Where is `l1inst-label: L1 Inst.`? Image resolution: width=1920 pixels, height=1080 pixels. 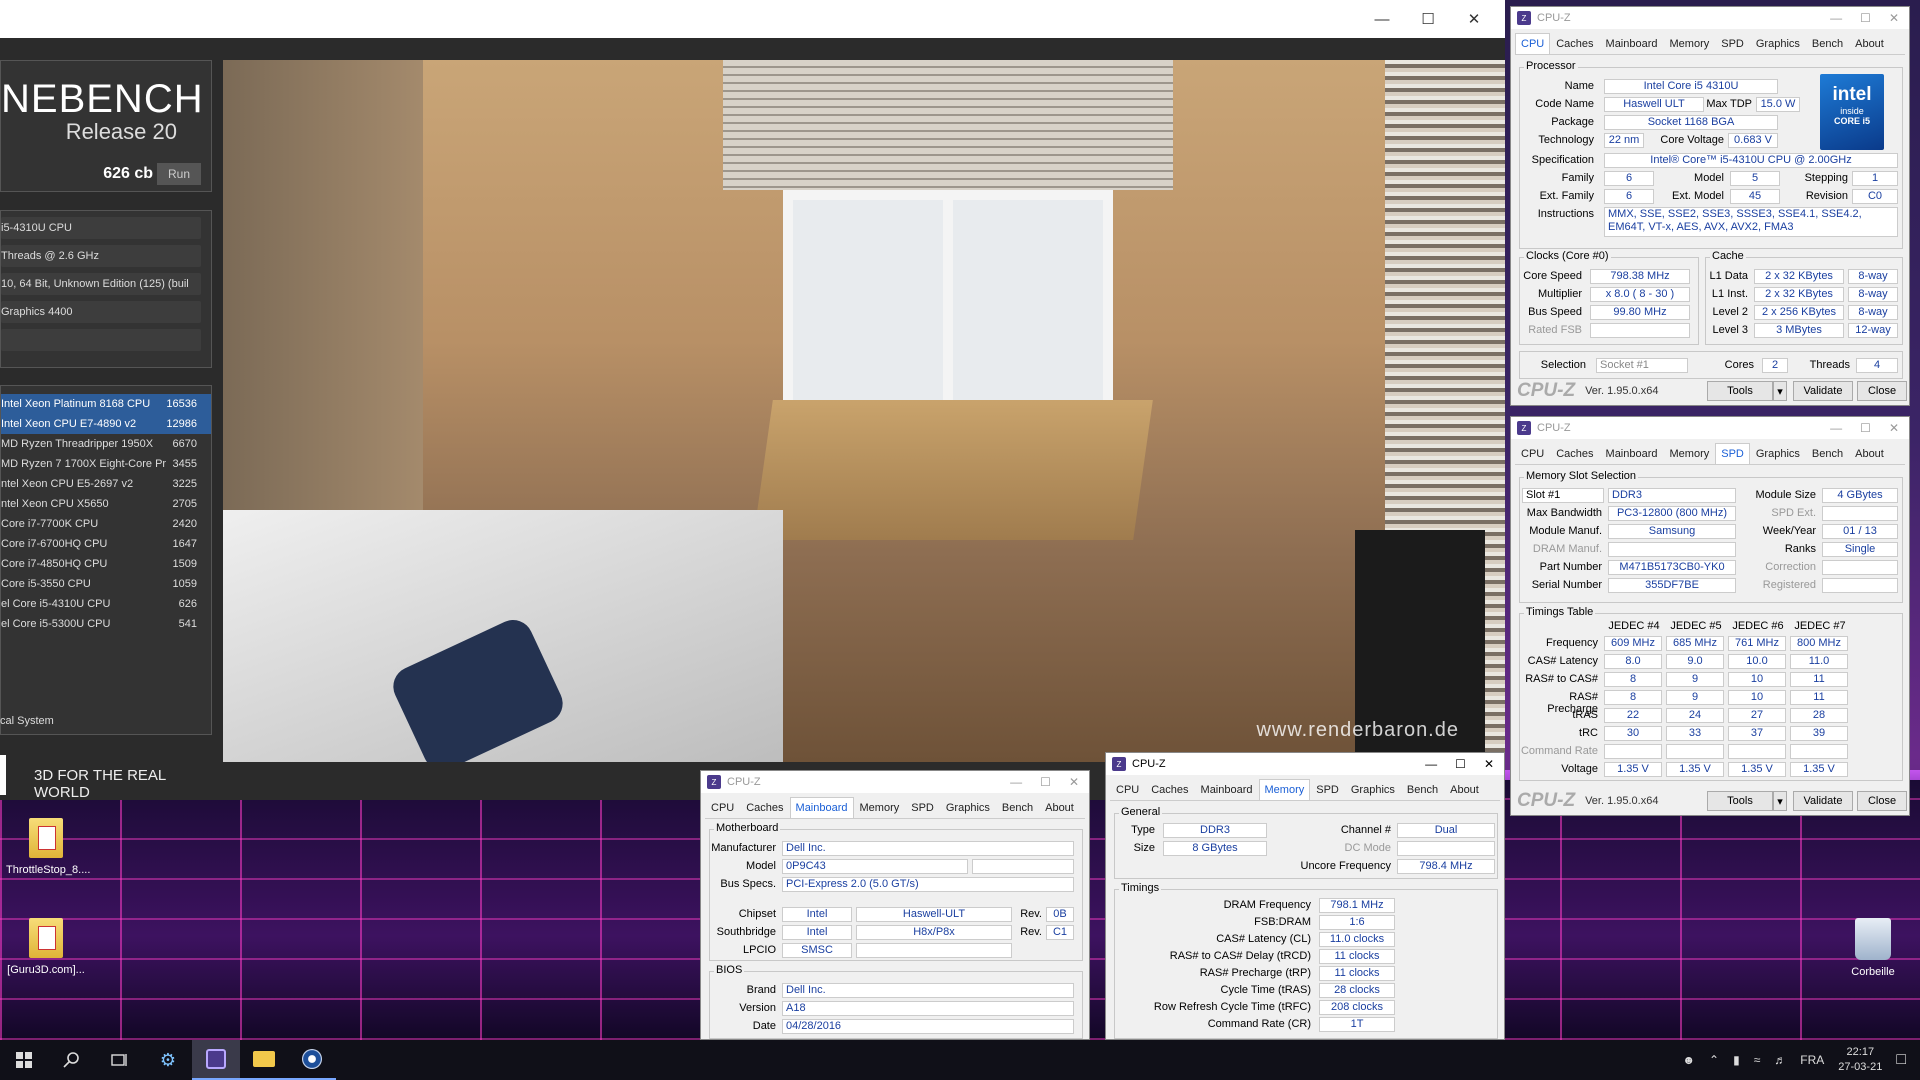
l1inst-label: L1 Inst. is located at coordinates (1729, 294).